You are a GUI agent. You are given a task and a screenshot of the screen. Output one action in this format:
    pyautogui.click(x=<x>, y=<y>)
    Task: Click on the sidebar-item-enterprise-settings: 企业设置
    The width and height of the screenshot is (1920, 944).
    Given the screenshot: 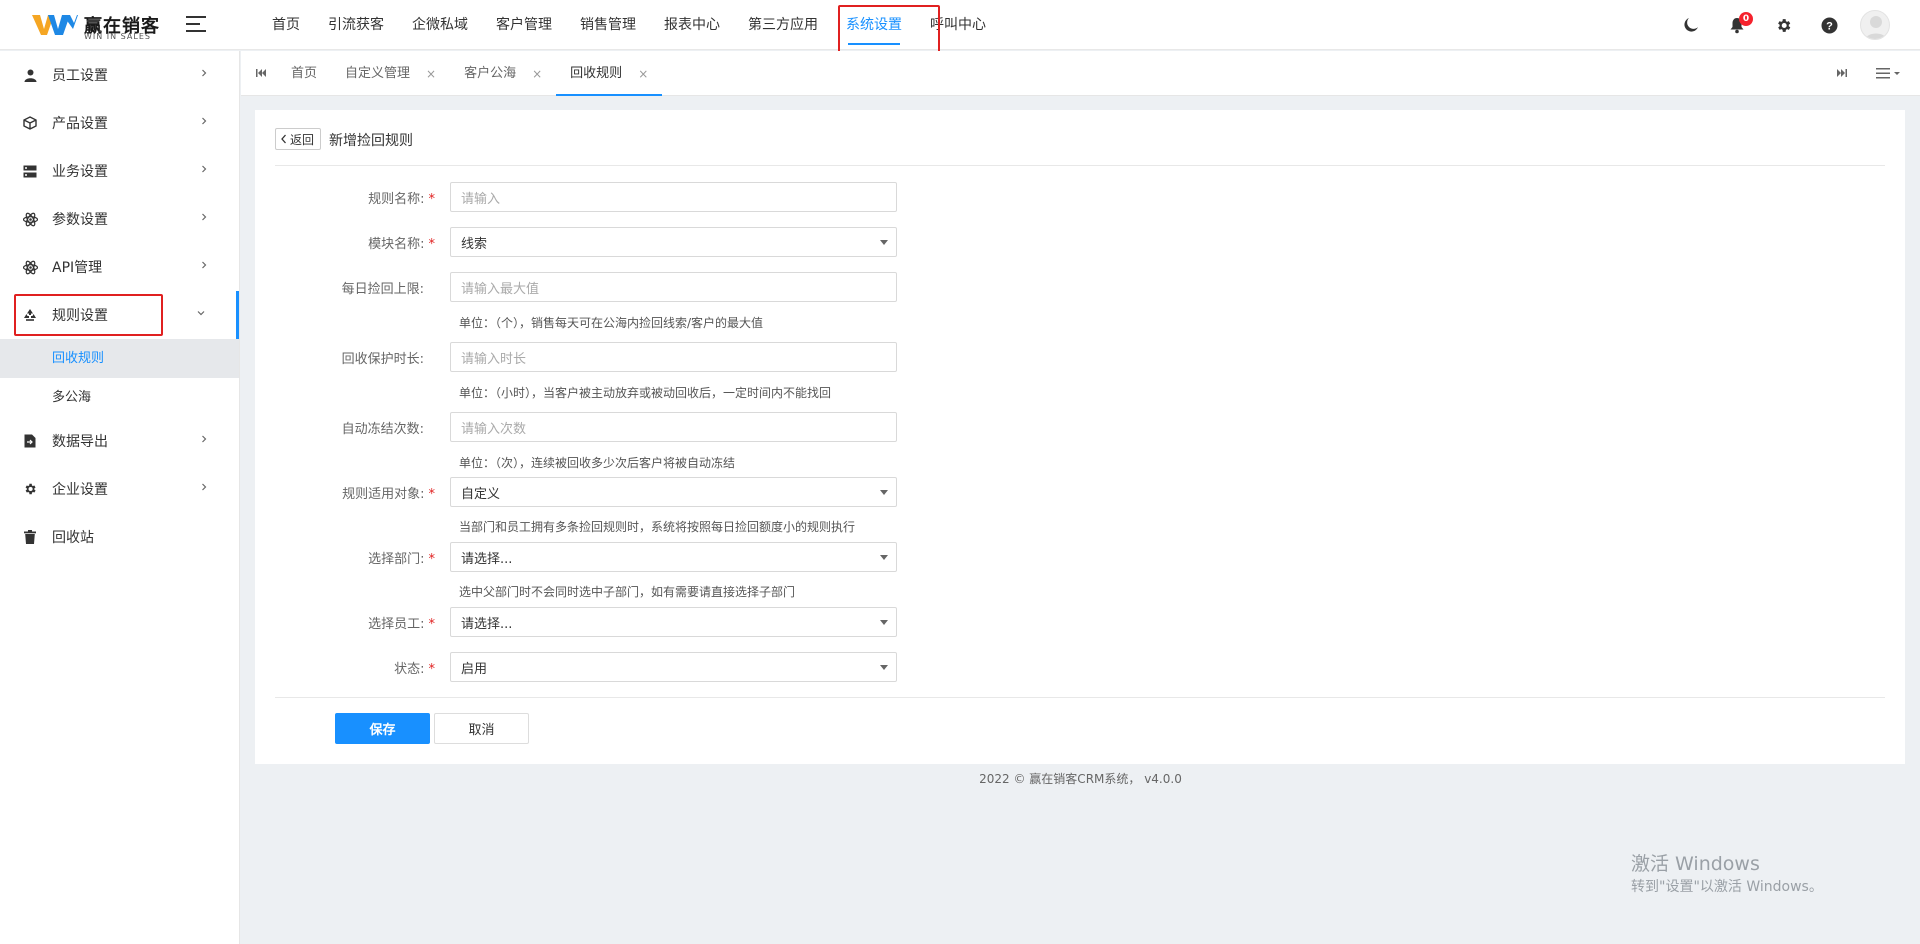 What is the action you would take?
    pyautogui.click(x=119, y=489)
    